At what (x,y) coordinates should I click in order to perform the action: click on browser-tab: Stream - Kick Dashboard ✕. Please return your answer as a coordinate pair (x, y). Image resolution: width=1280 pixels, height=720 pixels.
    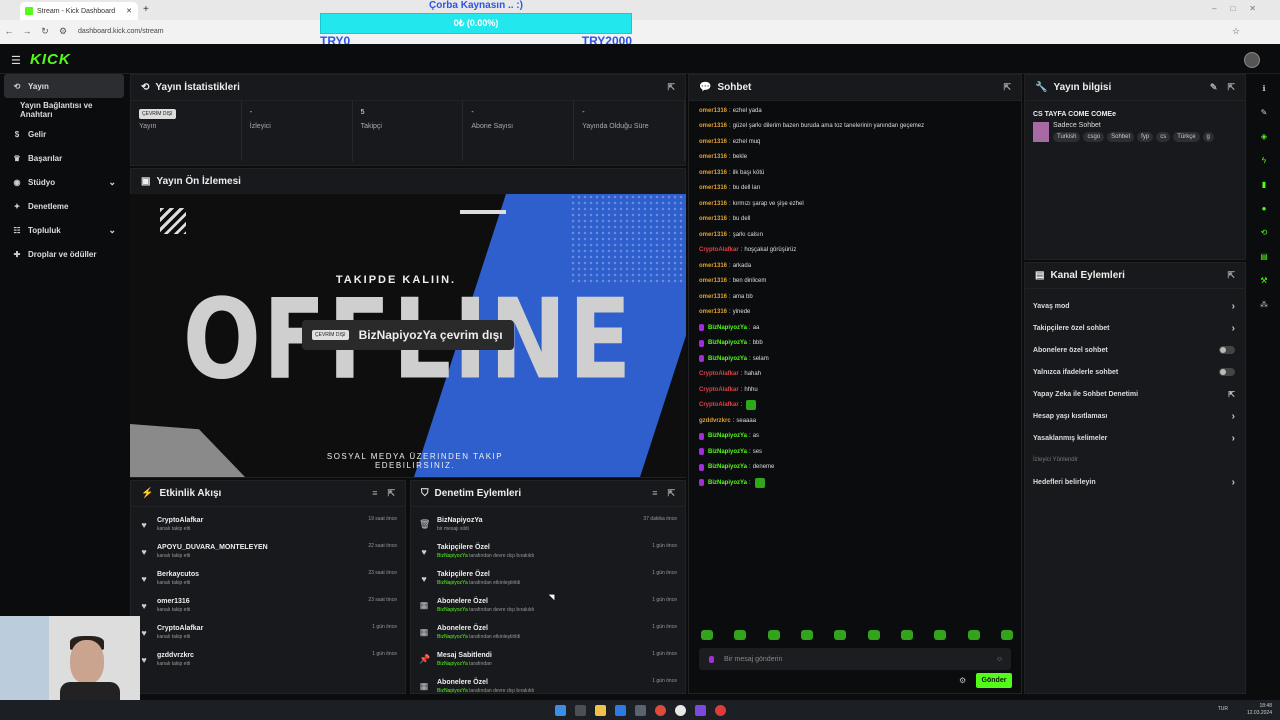
    Looking at the image, I should click on (79, 11).